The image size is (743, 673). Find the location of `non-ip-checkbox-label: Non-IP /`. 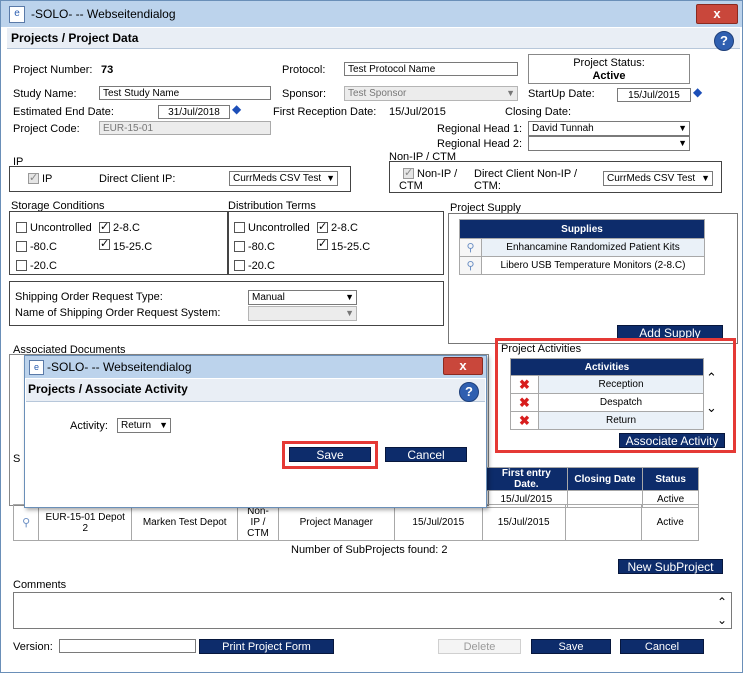

non-ip-checkbox-label: Non-IP / is located at coordinates (437, 174).